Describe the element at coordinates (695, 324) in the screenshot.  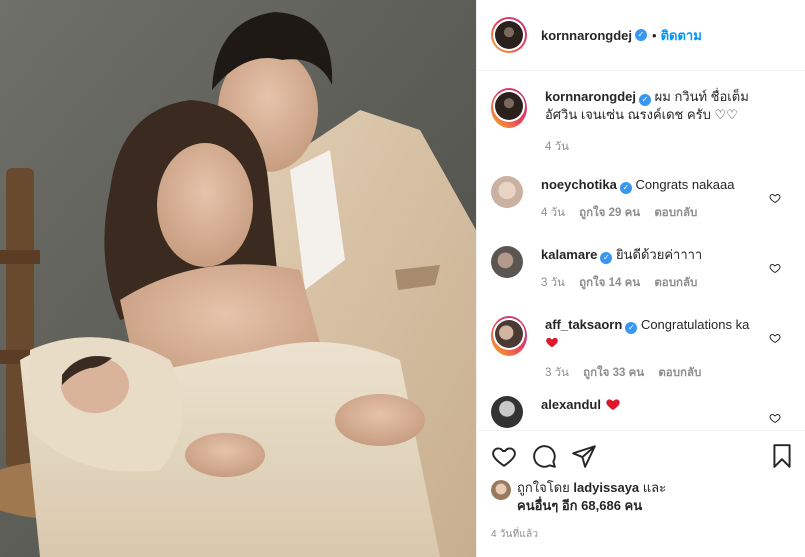
I see `comment-text: Congratulations ka` at that location.